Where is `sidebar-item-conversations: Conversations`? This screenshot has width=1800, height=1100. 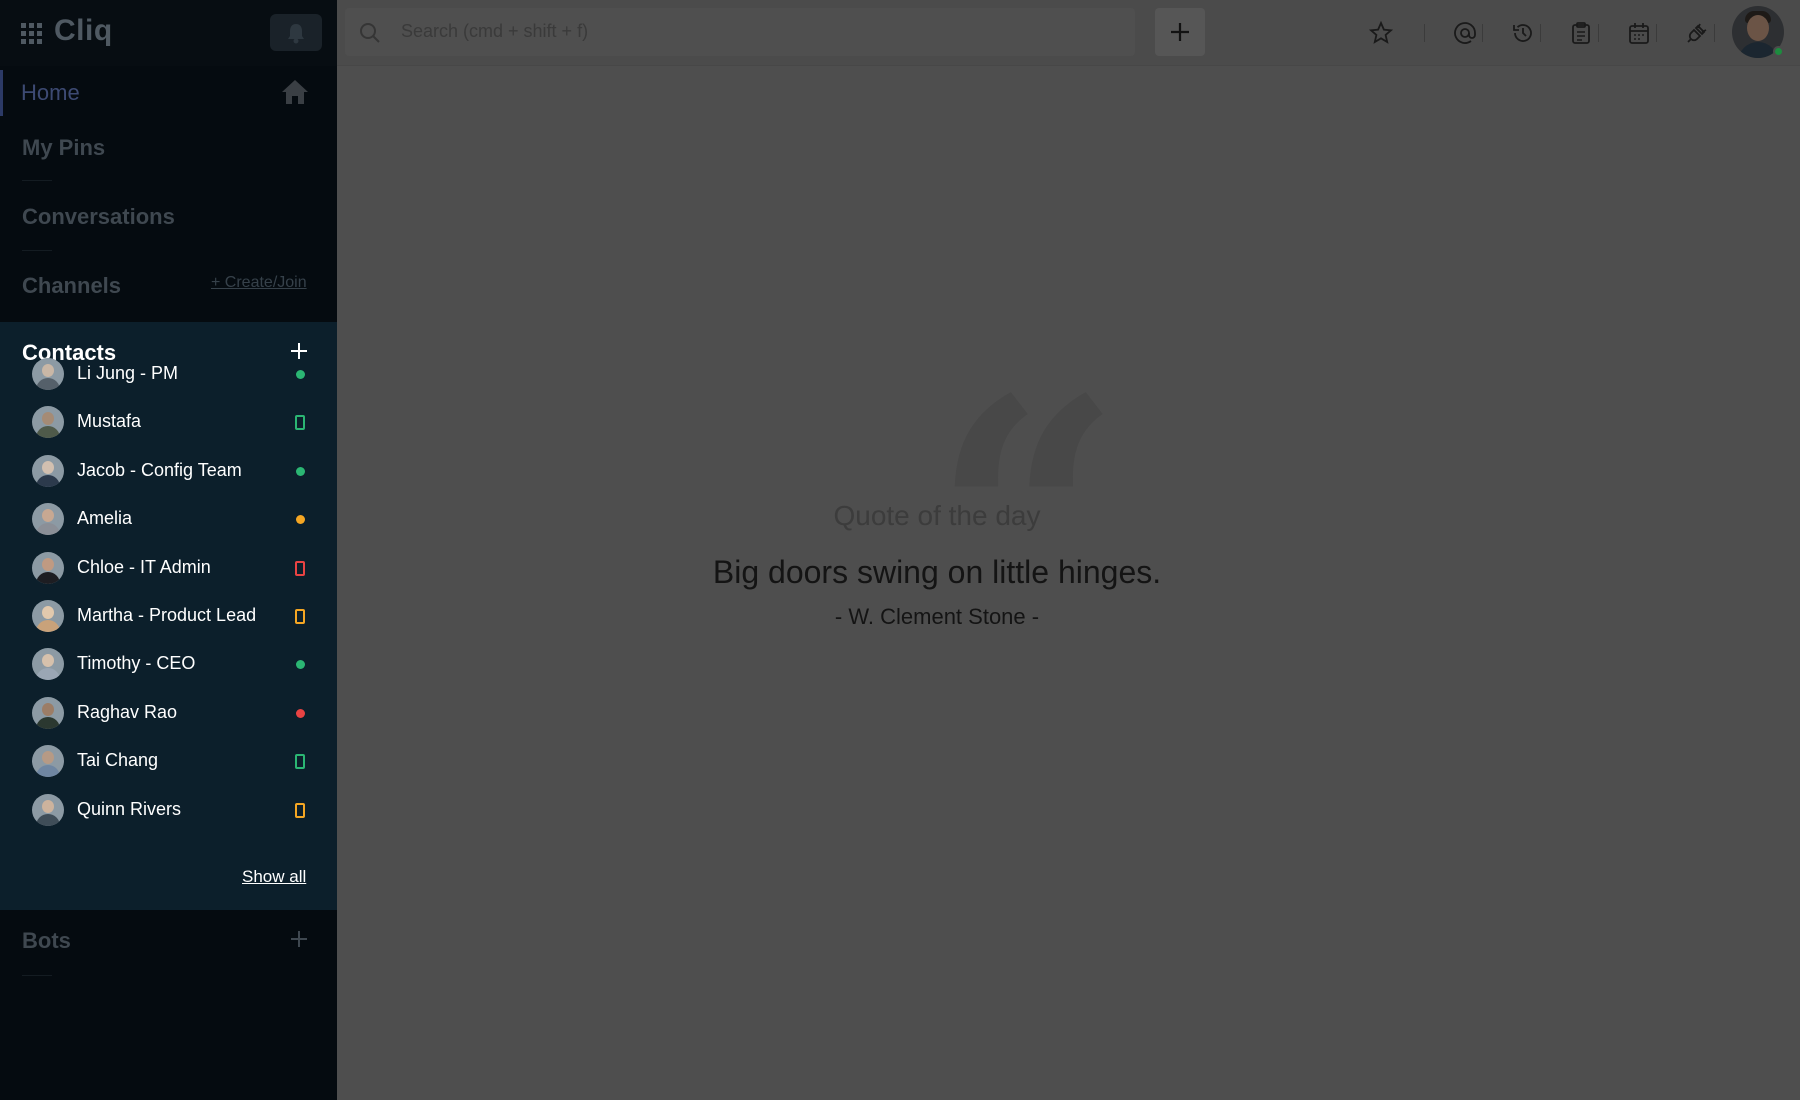
sidebar-item-conversations: Conversations is located at coordinates (98, 217).